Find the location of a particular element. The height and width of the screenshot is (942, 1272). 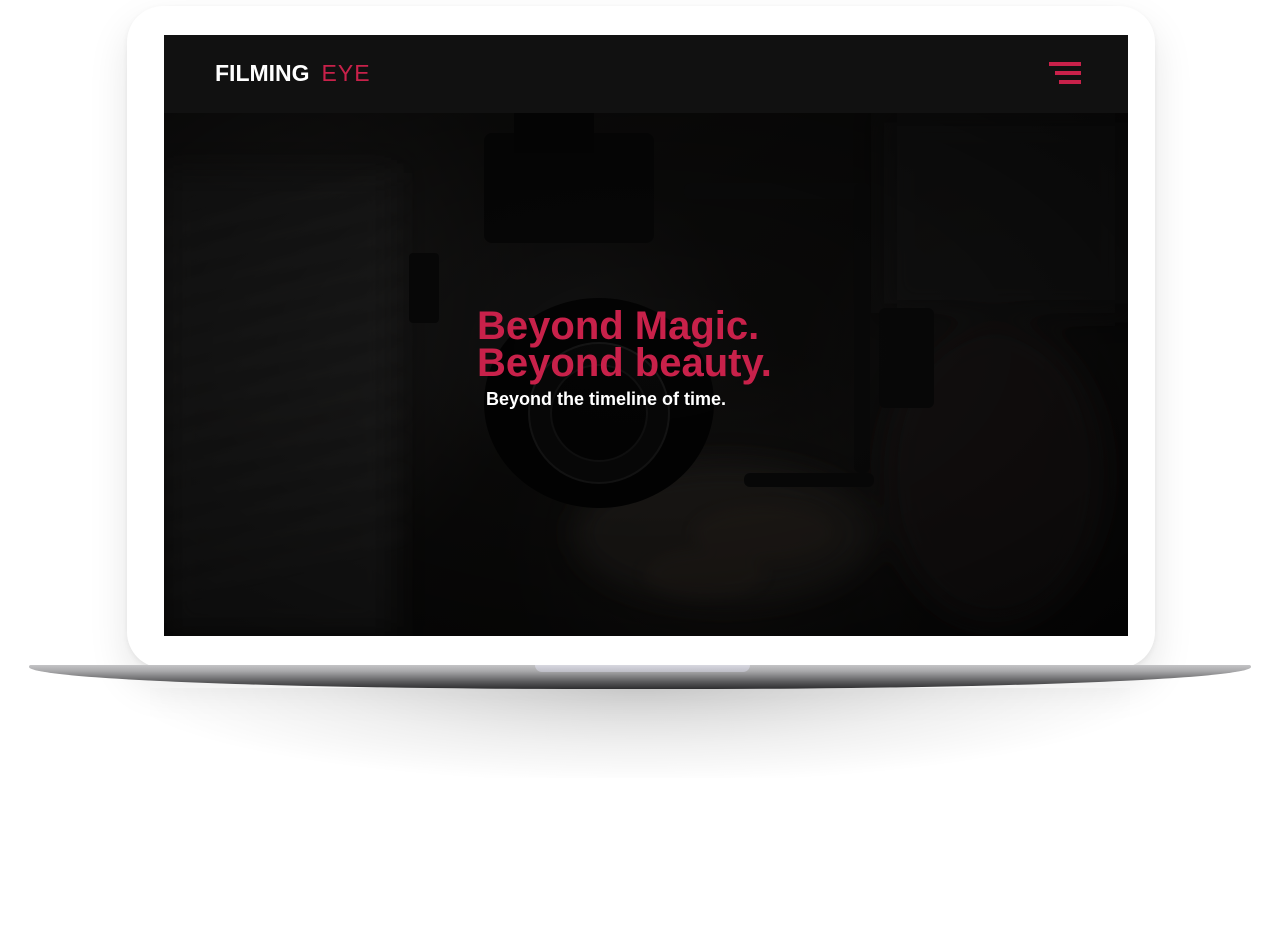

navbar: FILMING EYE is located at coordinates (646, 74).